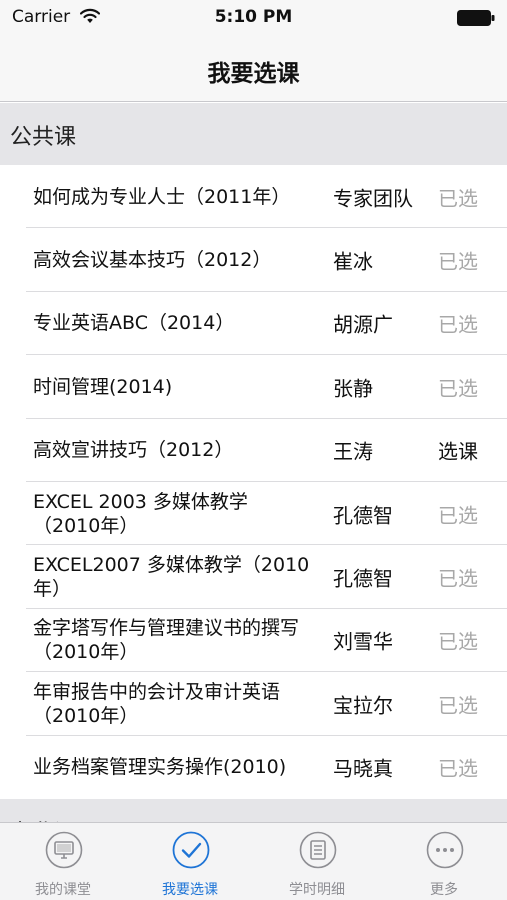 The image size is (507, 900). Describe the element at coordinates (476, 18) in the screenshot. I see `battery-icon` at that location.